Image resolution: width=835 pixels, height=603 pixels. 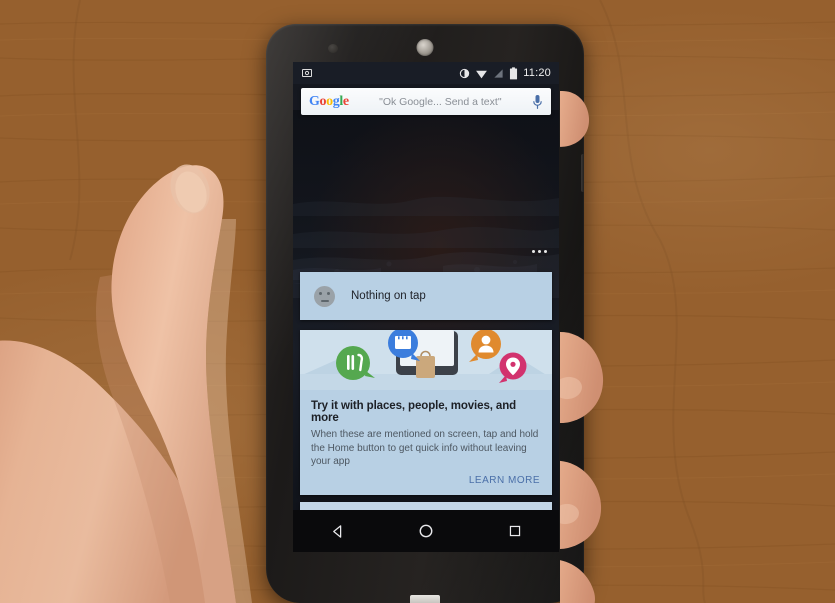 I want to click on status-bar-left-icons, so click(x=380, y=73).